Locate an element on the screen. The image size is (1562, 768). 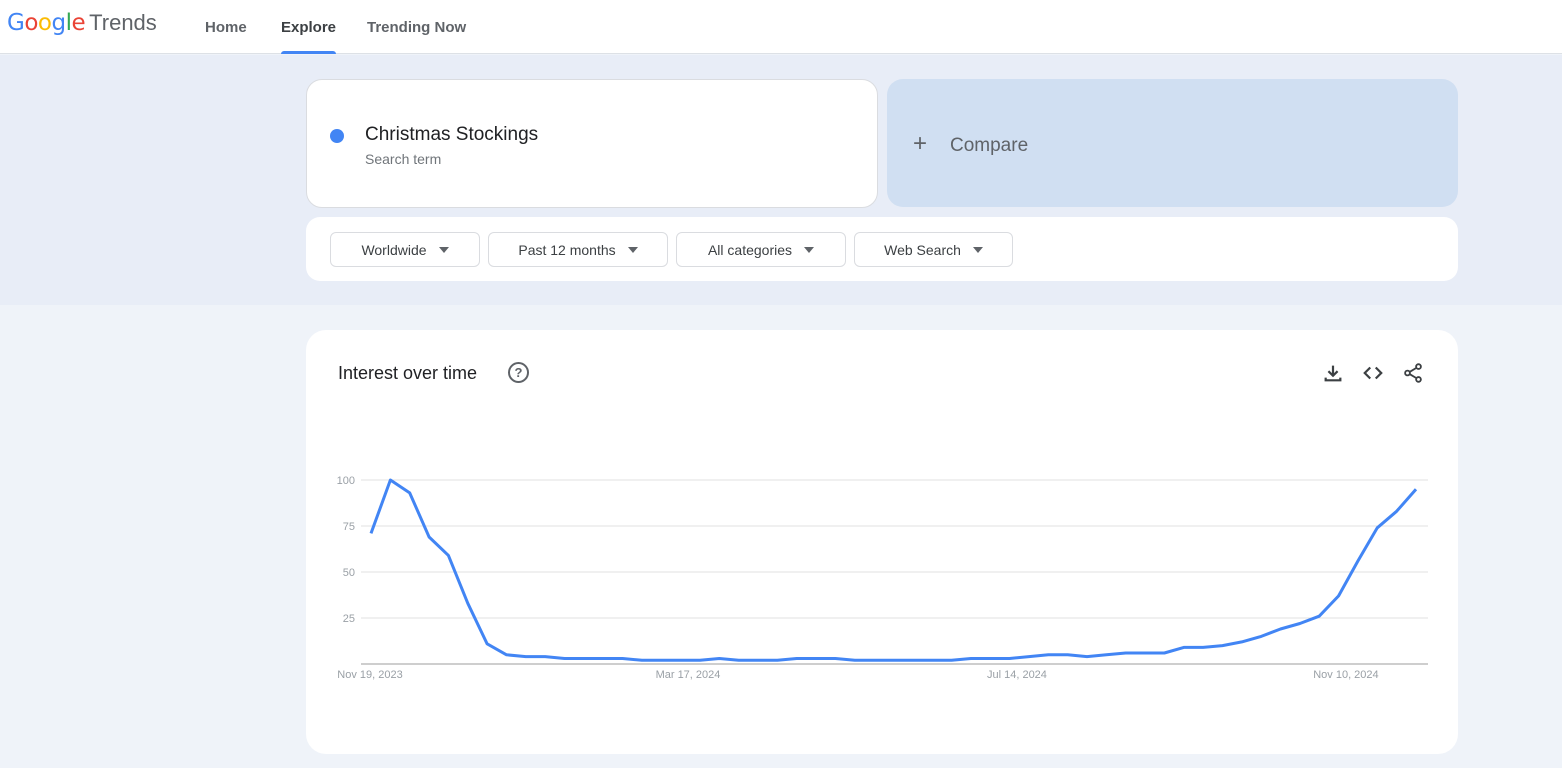
y-tick-label: 25 is located at coordinates (349, 619).